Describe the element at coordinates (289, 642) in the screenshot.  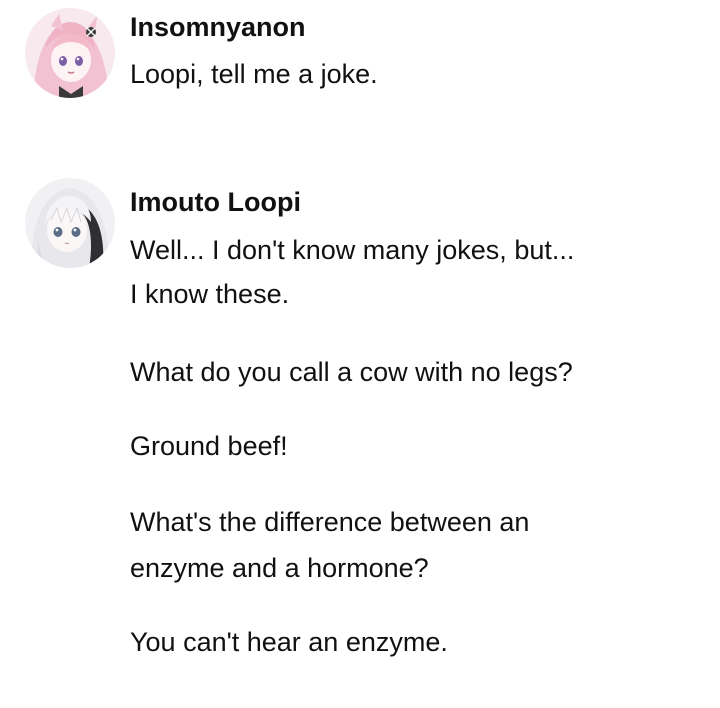
I see `message-text-line: You can't hear an enzyme.` at that location.